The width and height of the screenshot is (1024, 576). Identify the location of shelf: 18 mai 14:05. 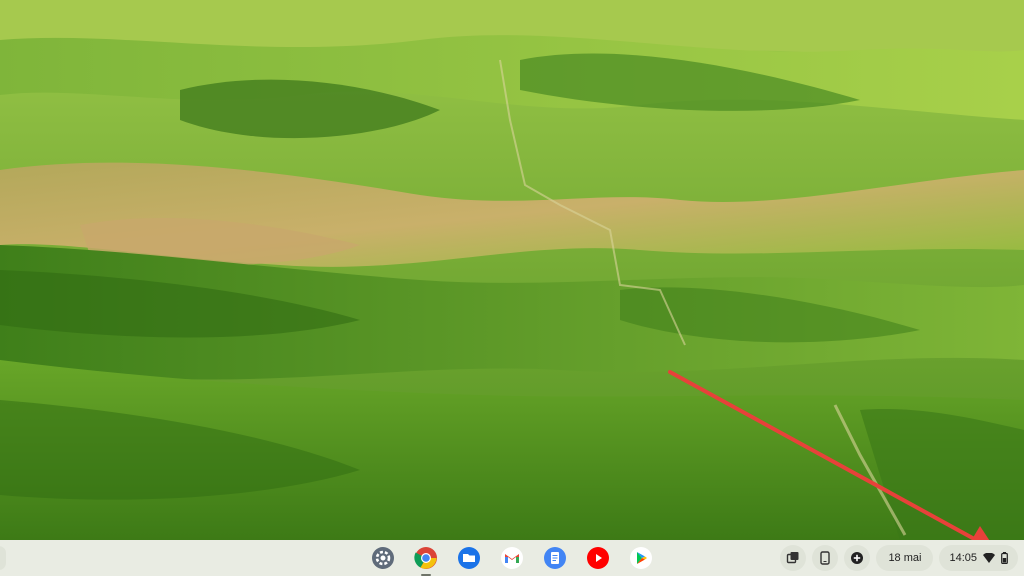
(512, 558).